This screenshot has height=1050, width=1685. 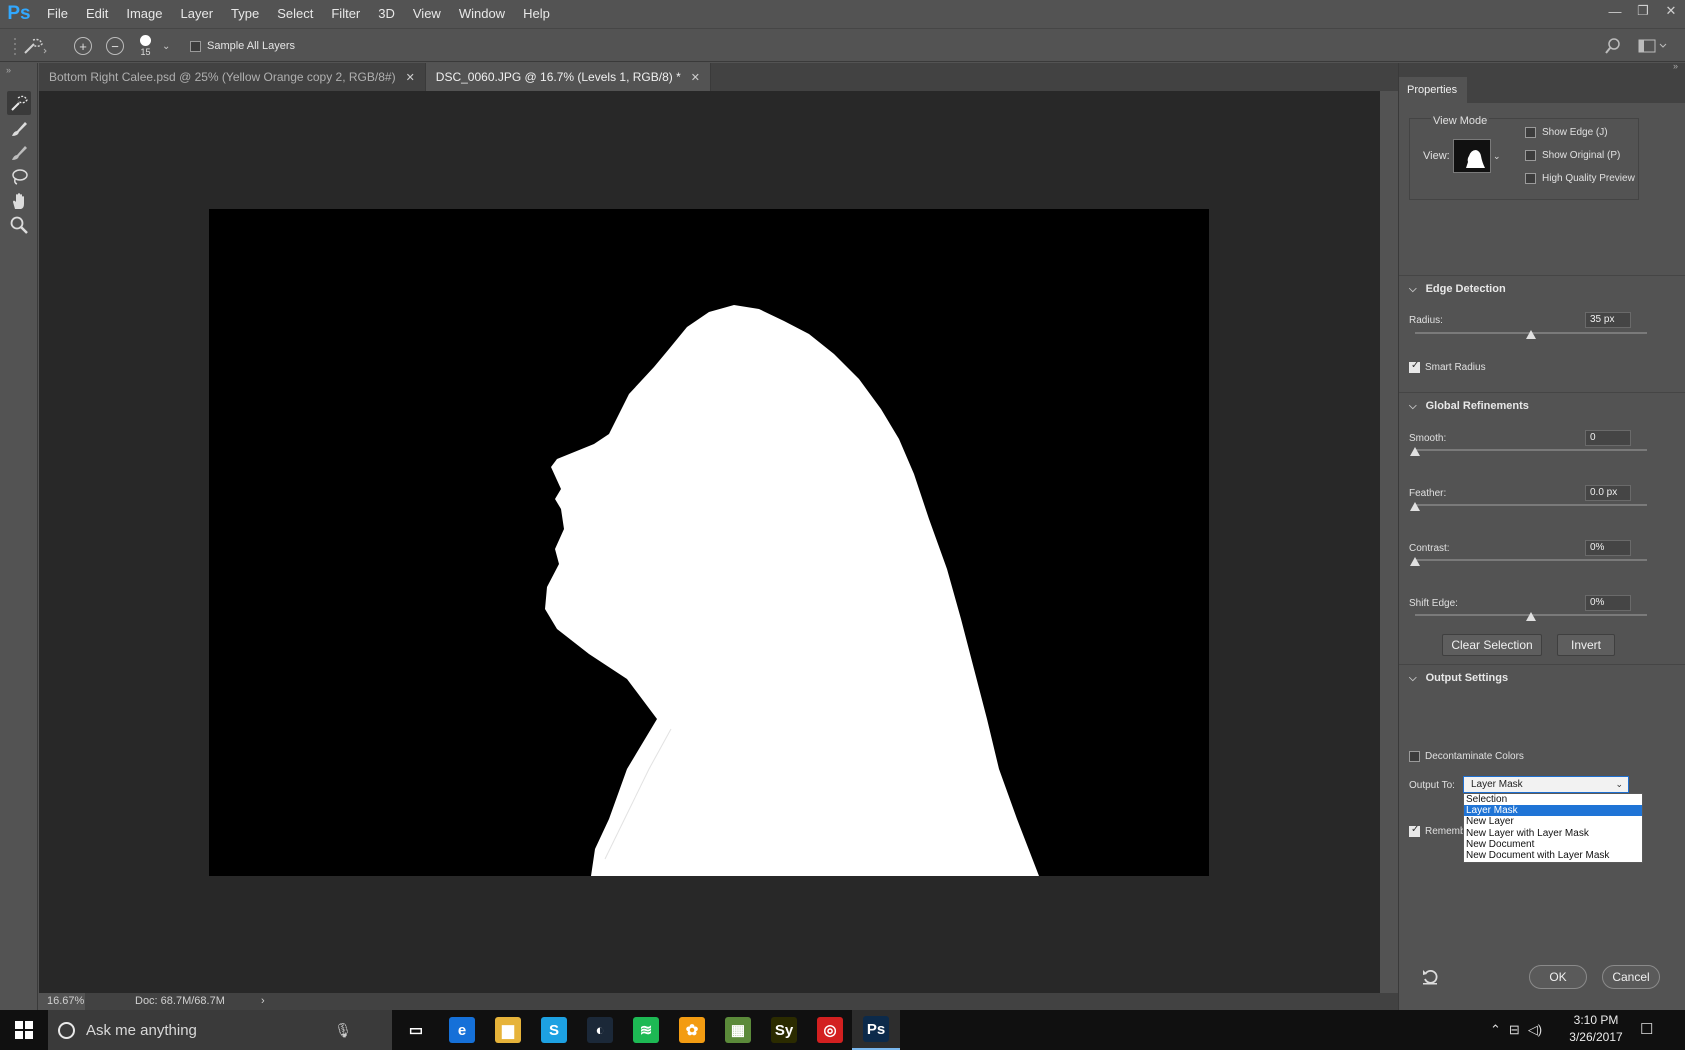 What do you see at coordinates (427, 14) in the screenshot?
I see `menu-view: View` at bounding box center [427, 14].